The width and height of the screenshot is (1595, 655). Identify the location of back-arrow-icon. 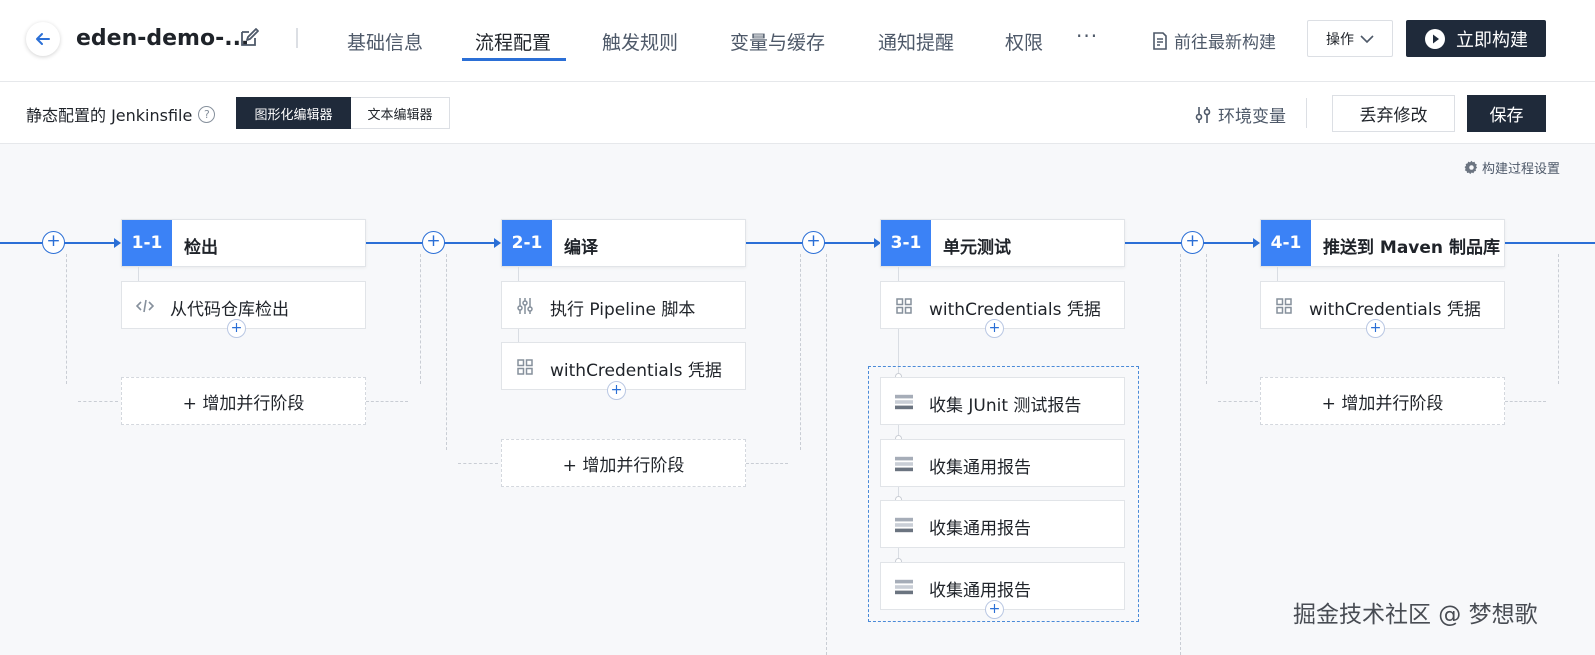
(43, 39).